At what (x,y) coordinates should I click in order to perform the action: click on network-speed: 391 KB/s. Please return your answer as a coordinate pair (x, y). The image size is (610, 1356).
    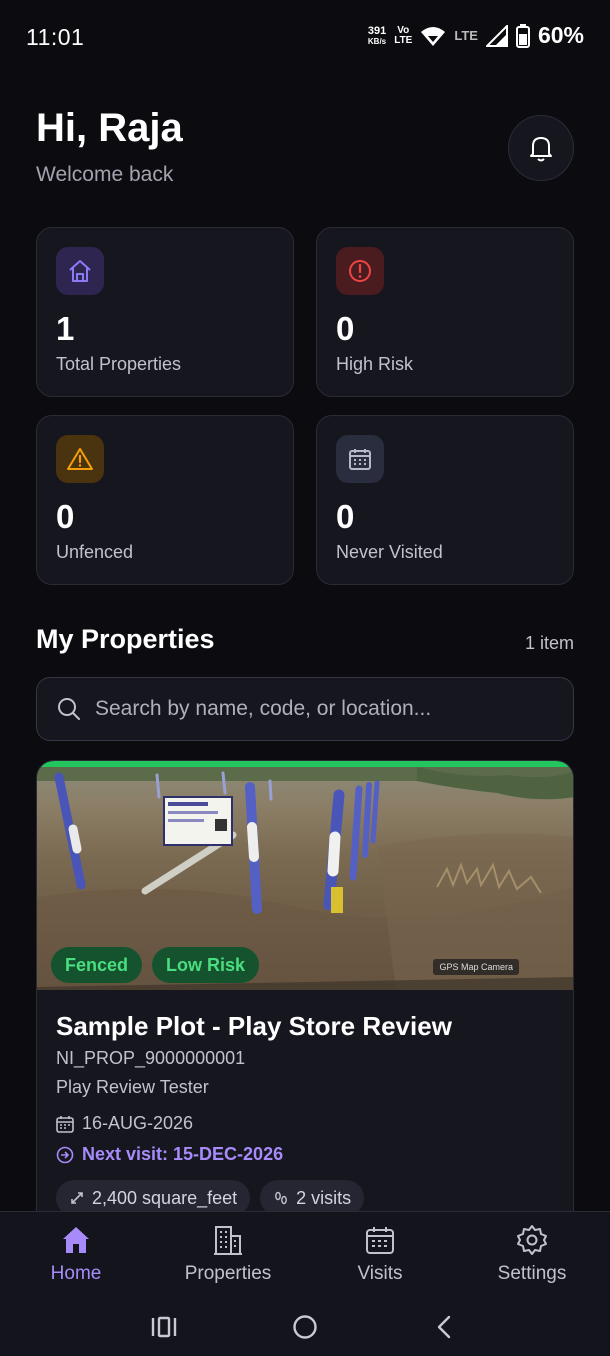
    Looking at the image, I should click on (377, 35).